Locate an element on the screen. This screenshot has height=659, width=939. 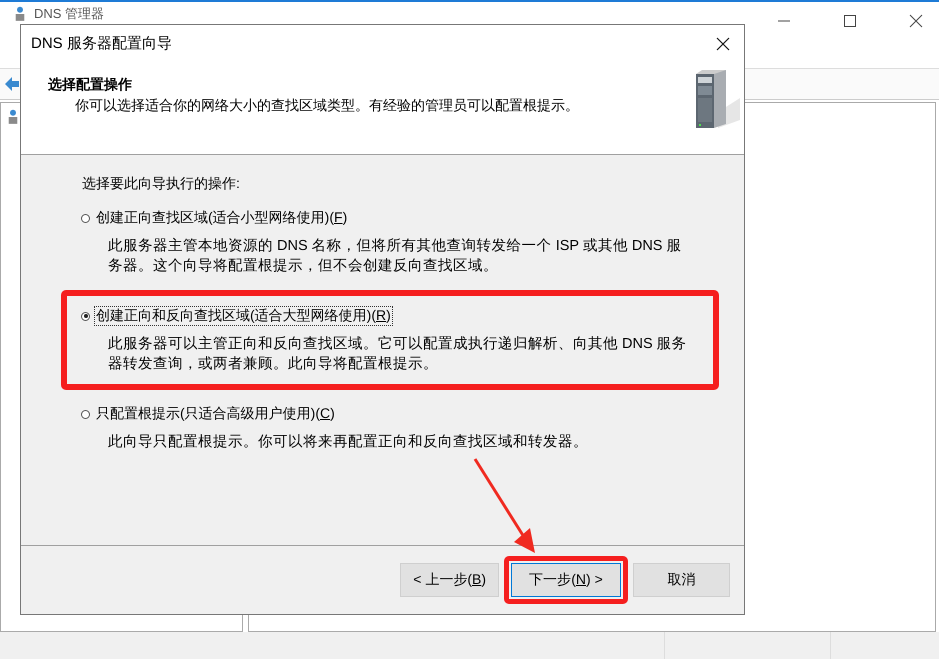
option-label: 创建正向查找区域(适合小型网络使用)(F) is located at coordinates (222, 218).